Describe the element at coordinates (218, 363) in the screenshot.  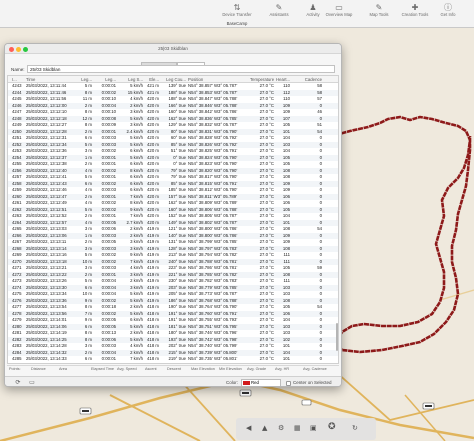
I see `table-cell: N54° 38.734' W3° 05.802'` at that location.